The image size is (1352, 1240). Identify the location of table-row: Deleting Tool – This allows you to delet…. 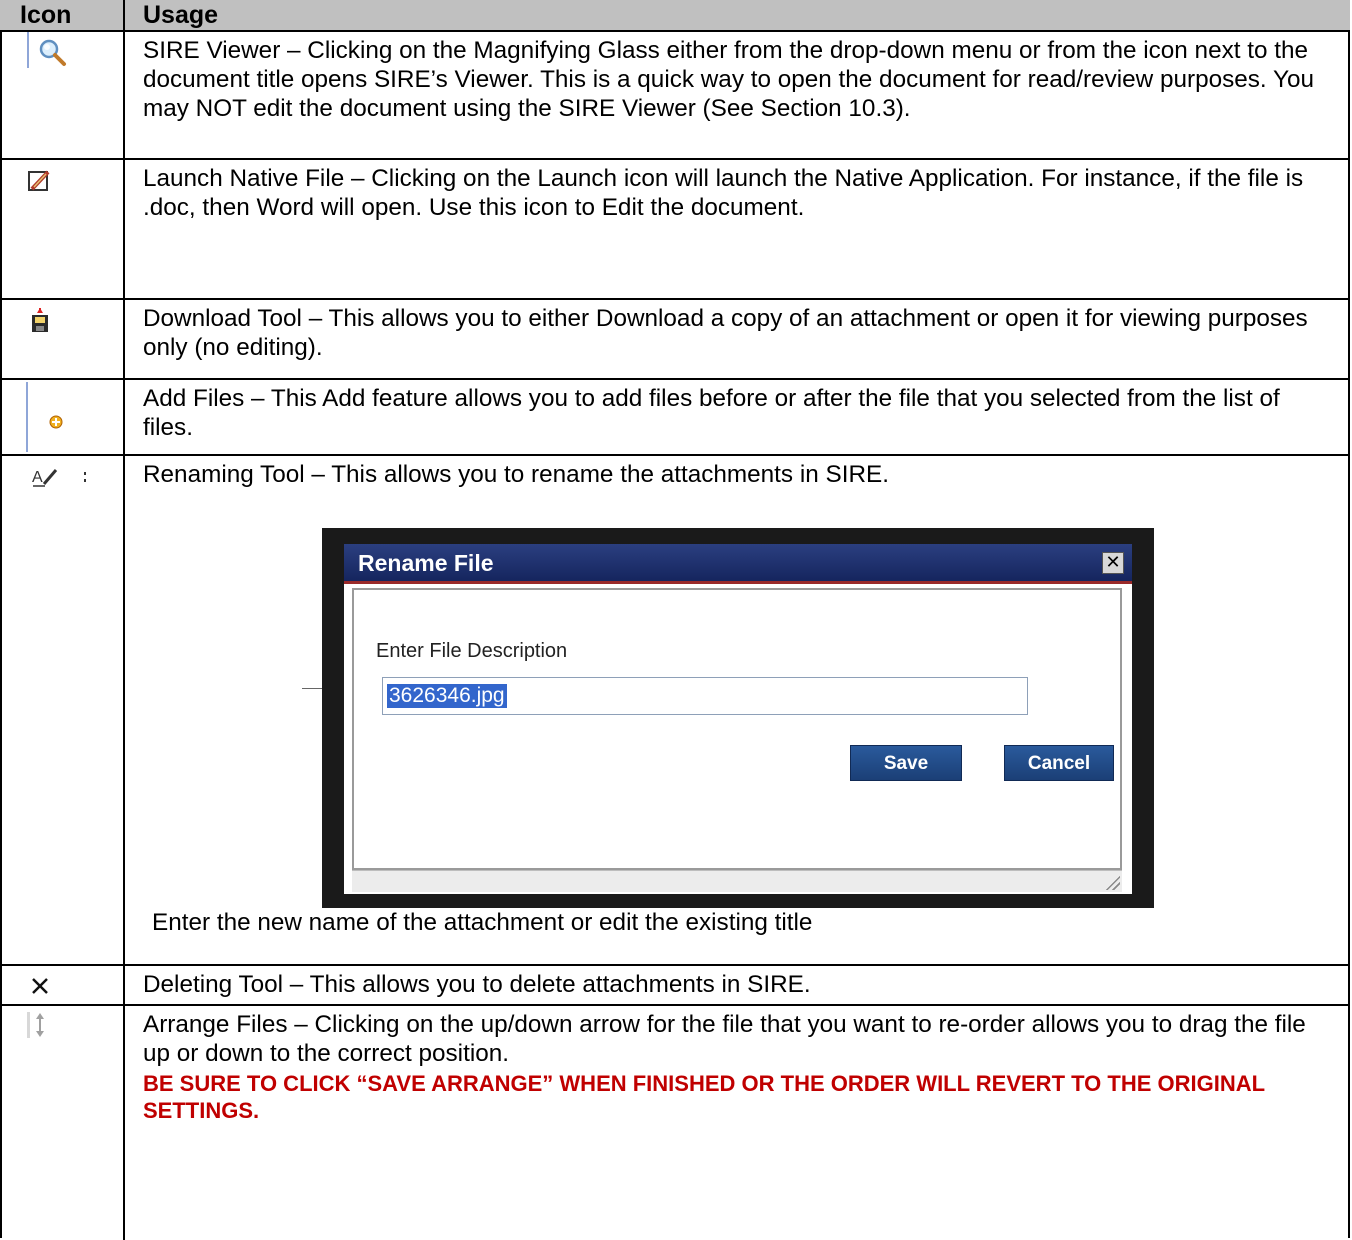
(675, 986).